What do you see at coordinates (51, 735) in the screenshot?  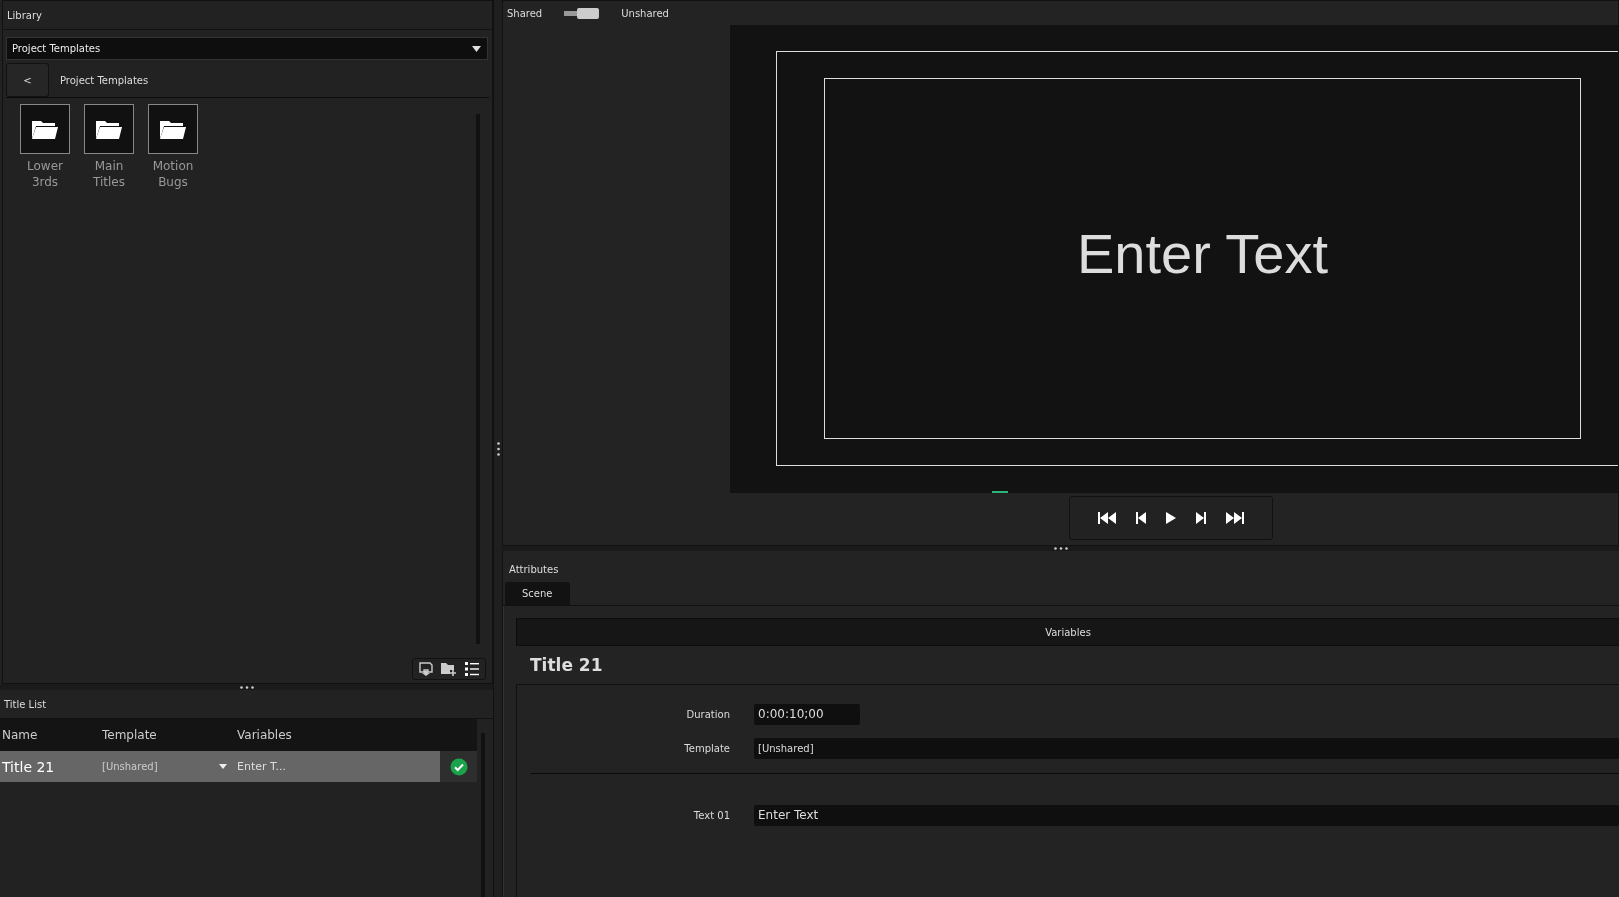 I see `column-header: Name` at bounding box center [51, 735].